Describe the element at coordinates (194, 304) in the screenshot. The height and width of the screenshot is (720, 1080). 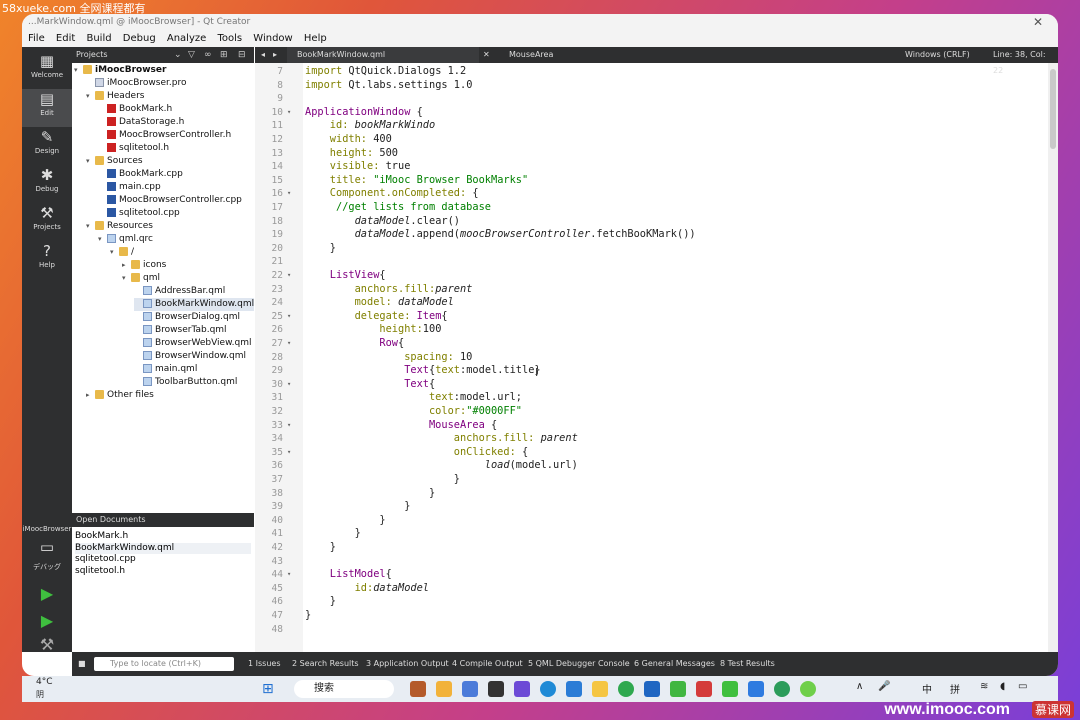
I see `tree-item: BookMarkWindow.qml` at that location.